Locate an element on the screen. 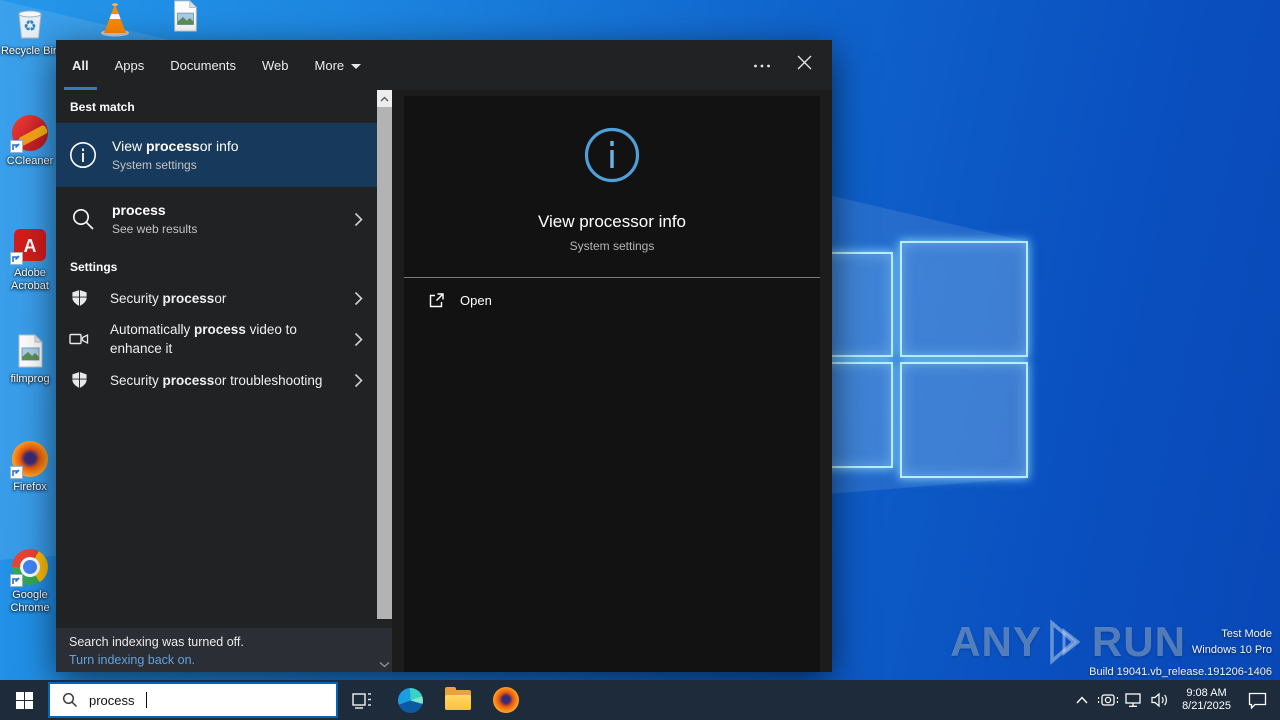  vlc-cone-icon is located at coordinates (115, 19).